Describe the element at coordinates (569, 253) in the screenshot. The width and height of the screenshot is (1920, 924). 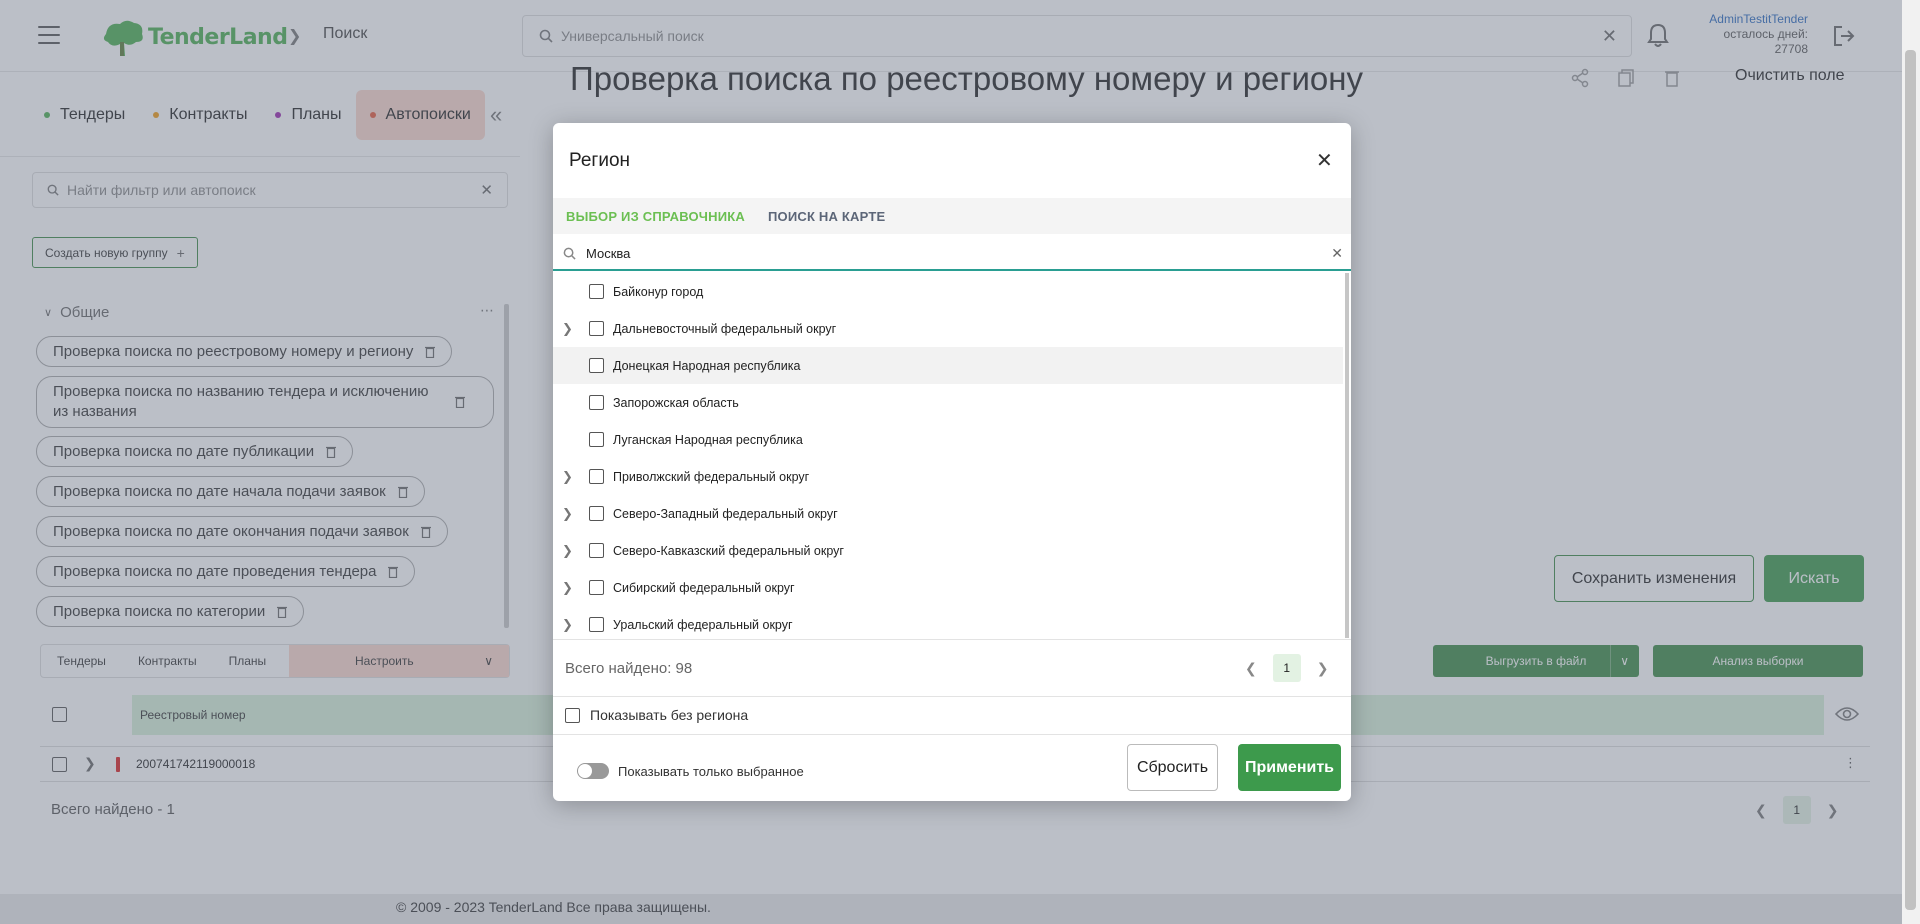
I see `search-icon` at that location.